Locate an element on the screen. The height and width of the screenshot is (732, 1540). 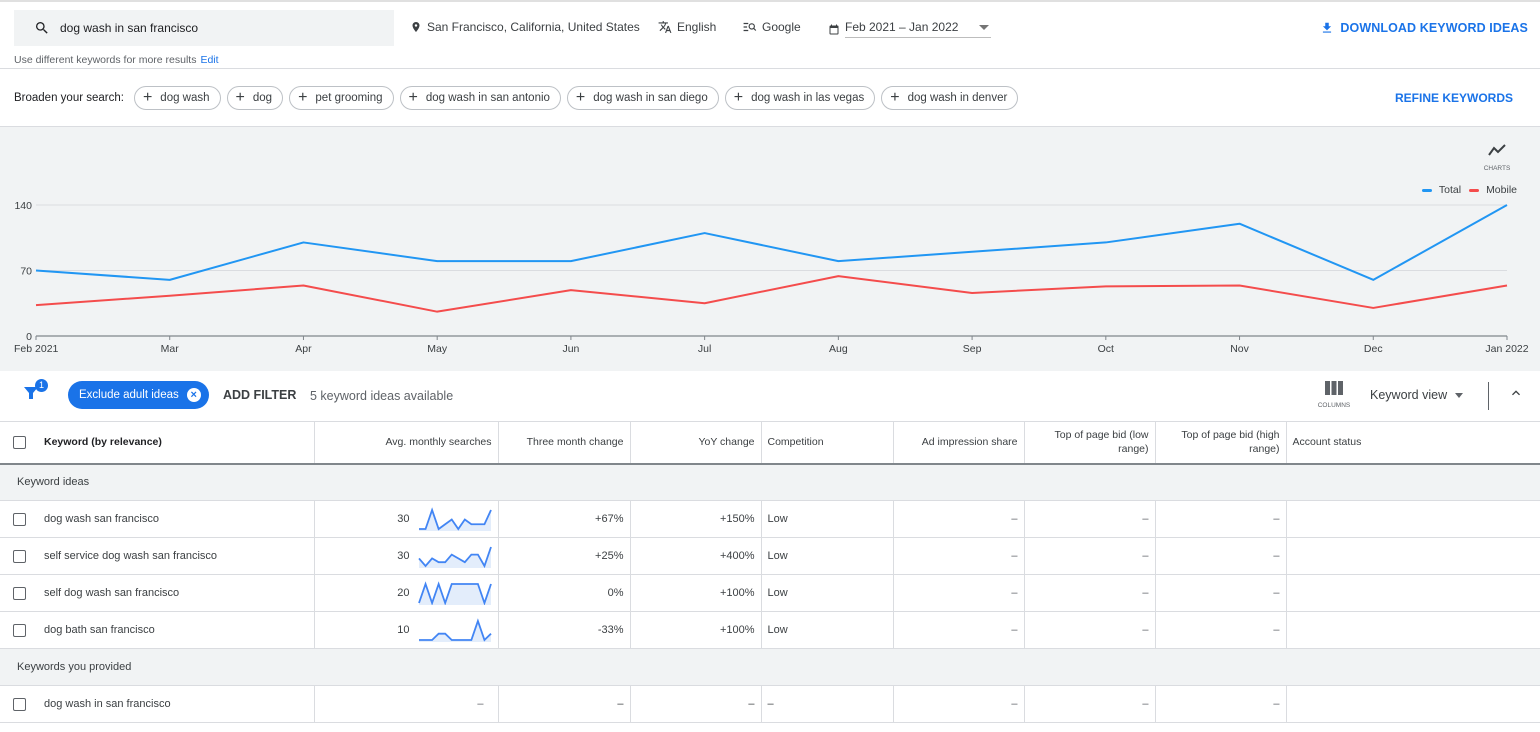
three-month-change-cell: +25% is located at coordinates (564, 556).